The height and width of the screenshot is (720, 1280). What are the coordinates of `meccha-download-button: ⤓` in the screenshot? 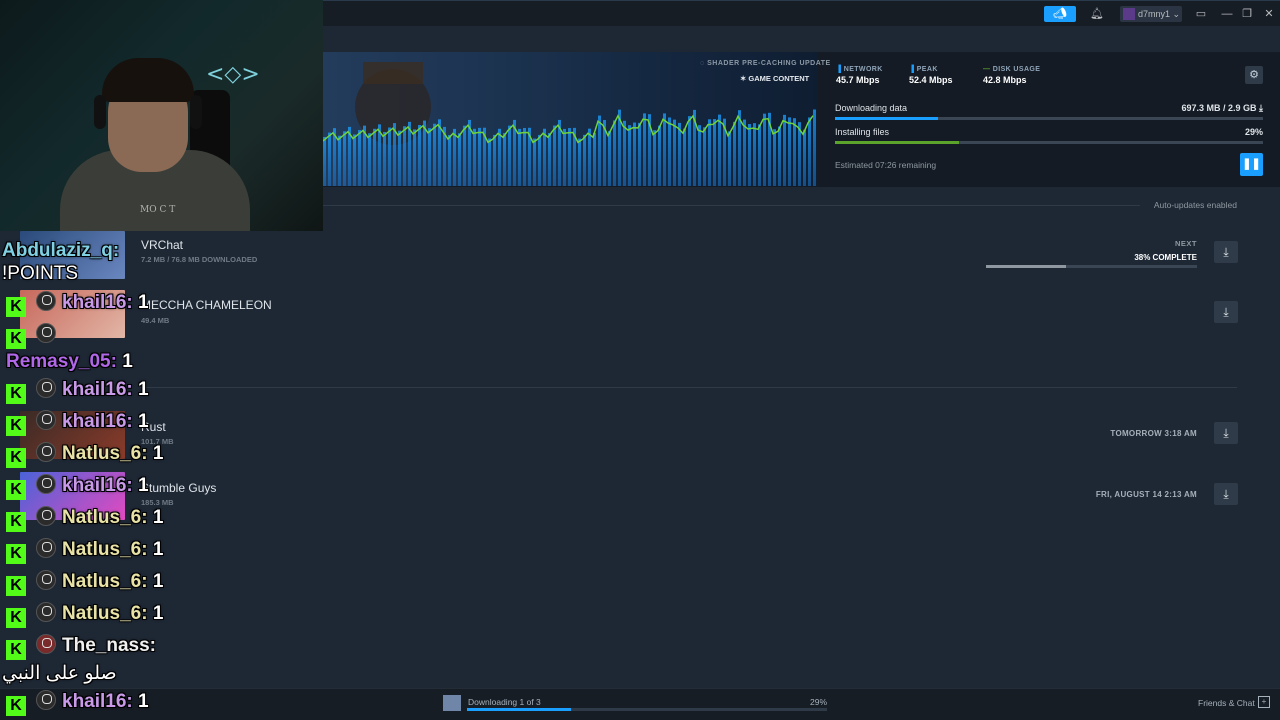 It's located at (1226, 312).